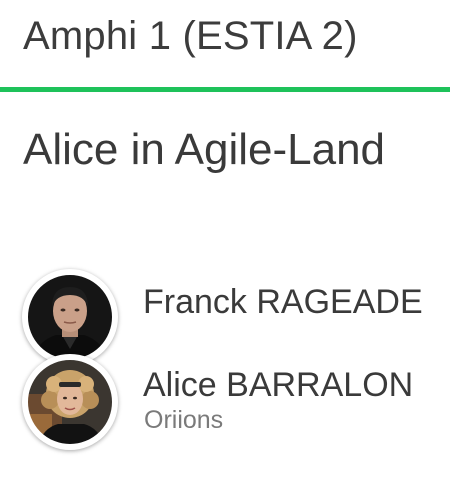  What do you see at coordinates (204, 149) in the screenshot?
I see `talk-title: Alice in Agile-Land` at bounding box center [204, 149].